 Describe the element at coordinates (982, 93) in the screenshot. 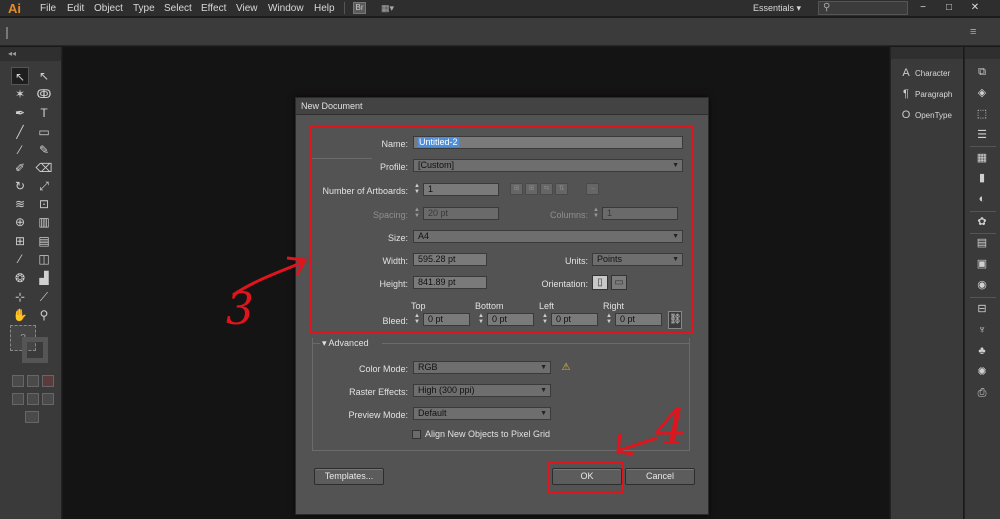

I see `layers-panel-icon: ◈` at that location.